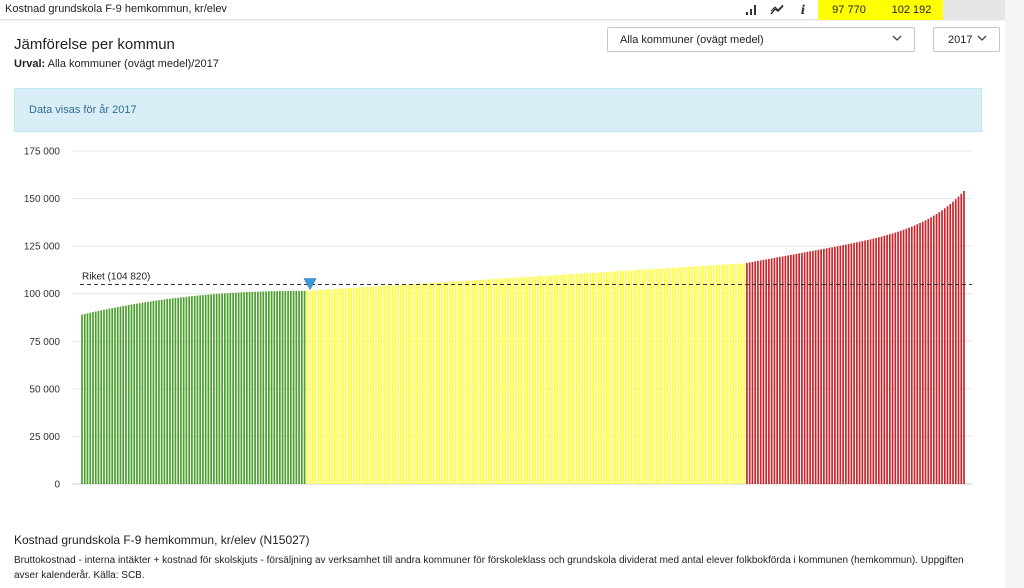 The height and width of the screenshot is (588, 1024). I want to click on trend-icon, so click(777, 10).